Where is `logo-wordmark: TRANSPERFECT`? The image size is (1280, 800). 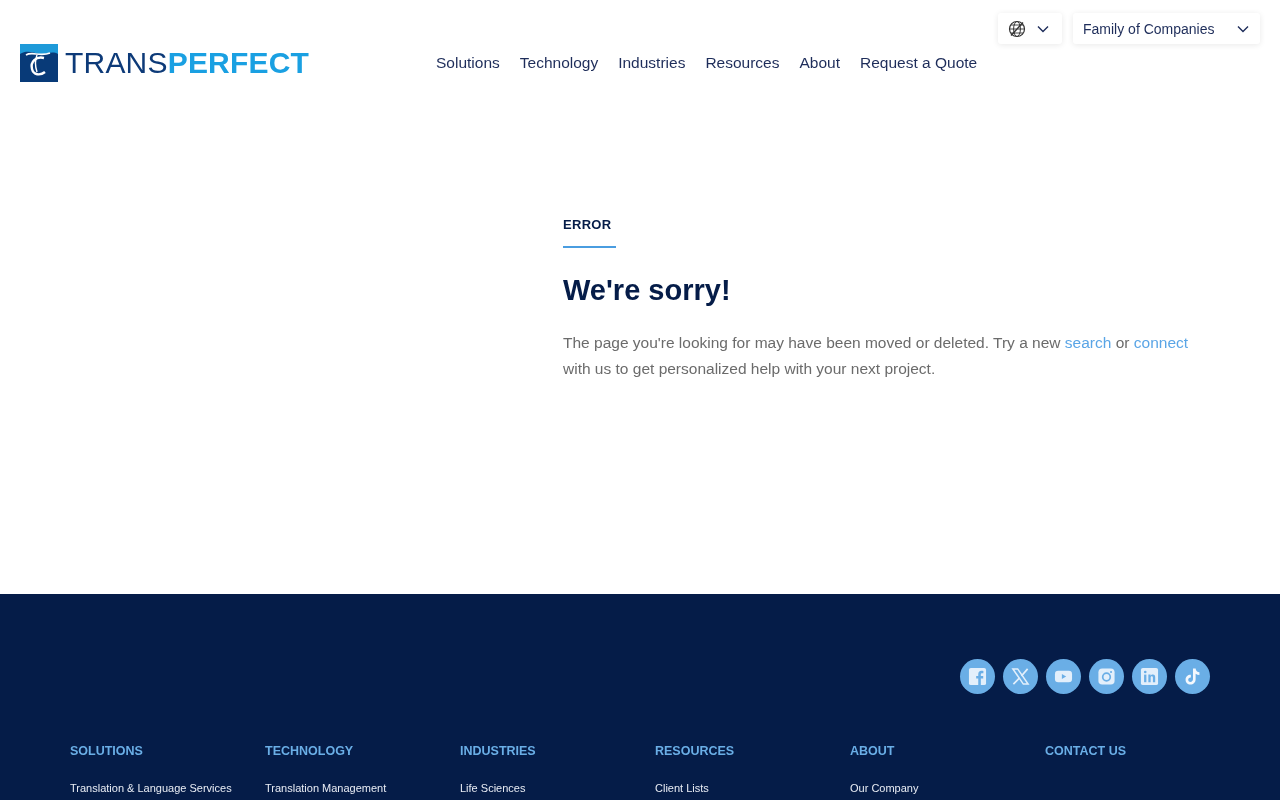 logo-wordmark: TRANSPERFECT is located at coordinates (187, 63).